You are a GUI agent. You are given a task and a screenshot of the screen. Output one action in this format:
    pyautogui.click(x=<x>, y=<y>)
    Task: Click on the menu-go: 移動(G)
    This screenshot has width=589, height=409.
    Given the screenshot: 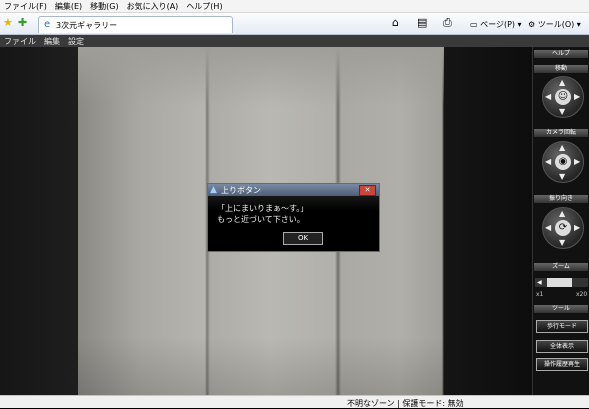 What is the action you would take?
    pyautogui.click(x=104, y=6)
    